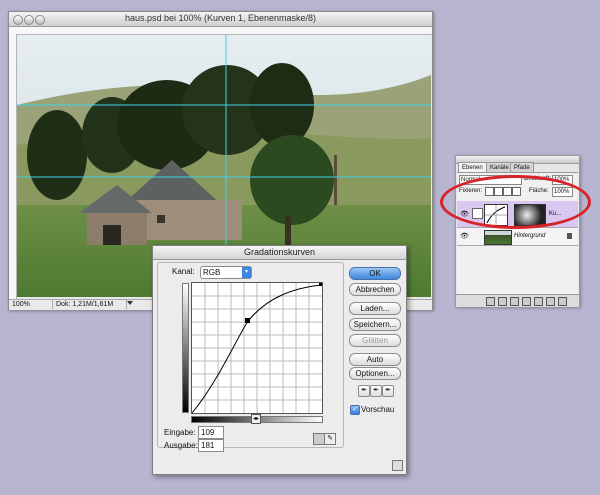  Describe the element at coordinates (256, 419) in the screenshot. I see `gradient-toggle-icon: ◂▸` at that location.